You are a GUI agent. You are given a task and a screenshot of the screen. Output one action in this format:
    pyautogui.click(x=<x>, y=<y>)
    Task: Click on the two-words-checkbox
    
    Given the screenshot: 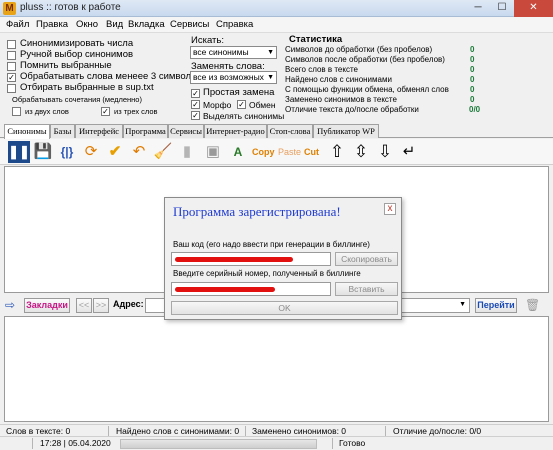 What is the action you would take?
    pyautogui.click(x=16, y=111)
    